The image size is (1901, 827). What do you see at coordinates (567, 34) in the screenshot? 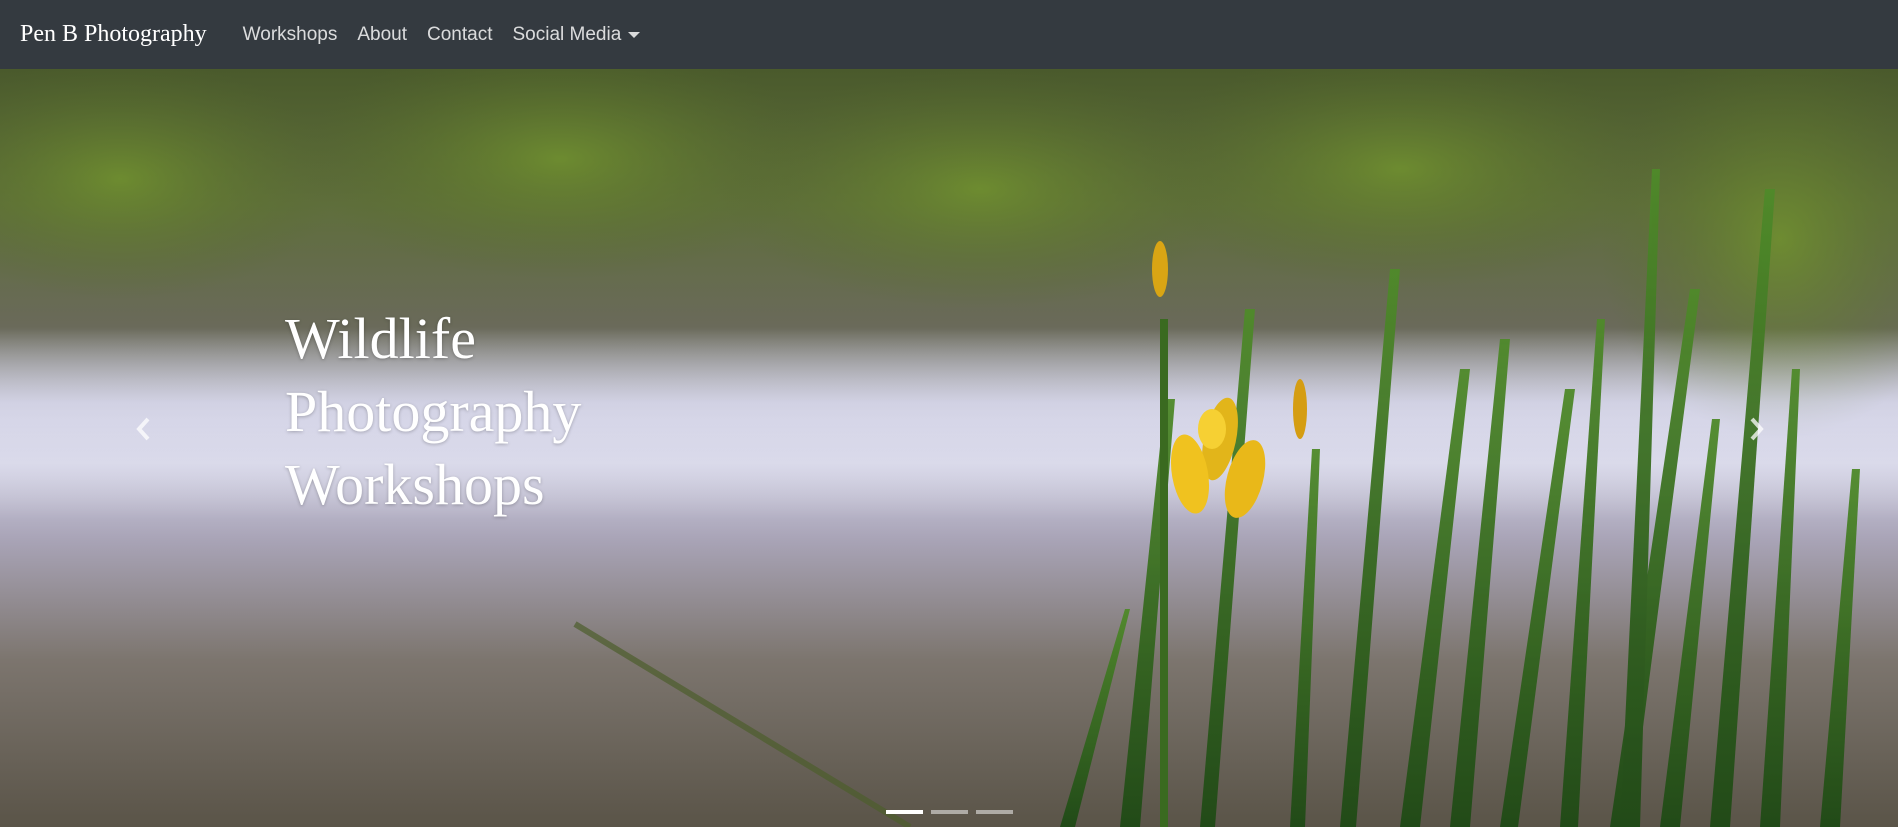
I see `nav-dropdown-label: Social Media` at bounding box center [567, 34].